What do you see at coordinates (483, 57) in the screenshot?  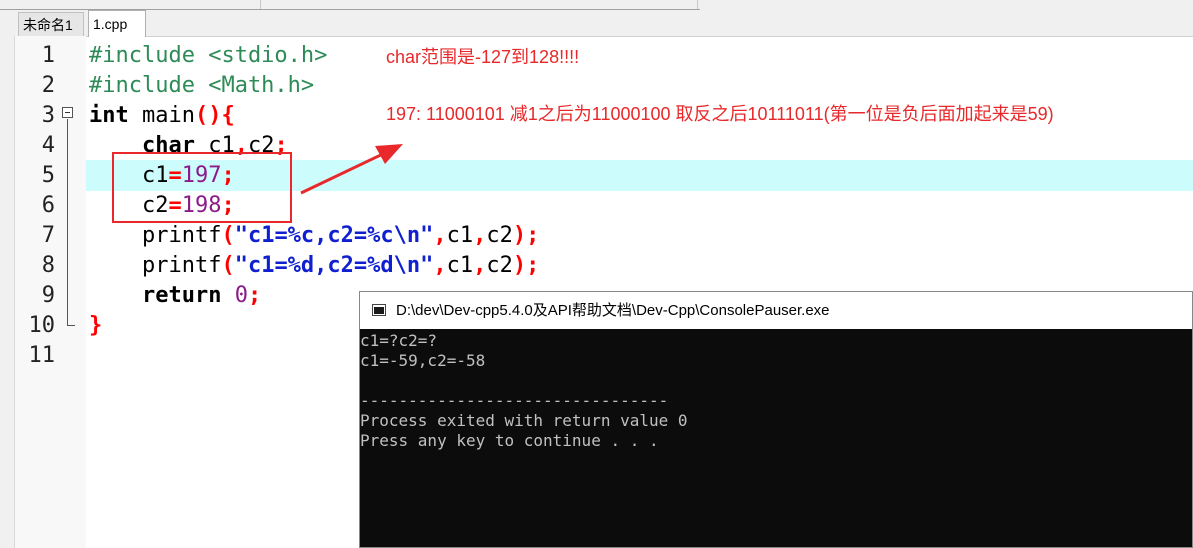 I see `annotation-char-range: char范围是-127到128!!!!` at bounding box center [483, 57].